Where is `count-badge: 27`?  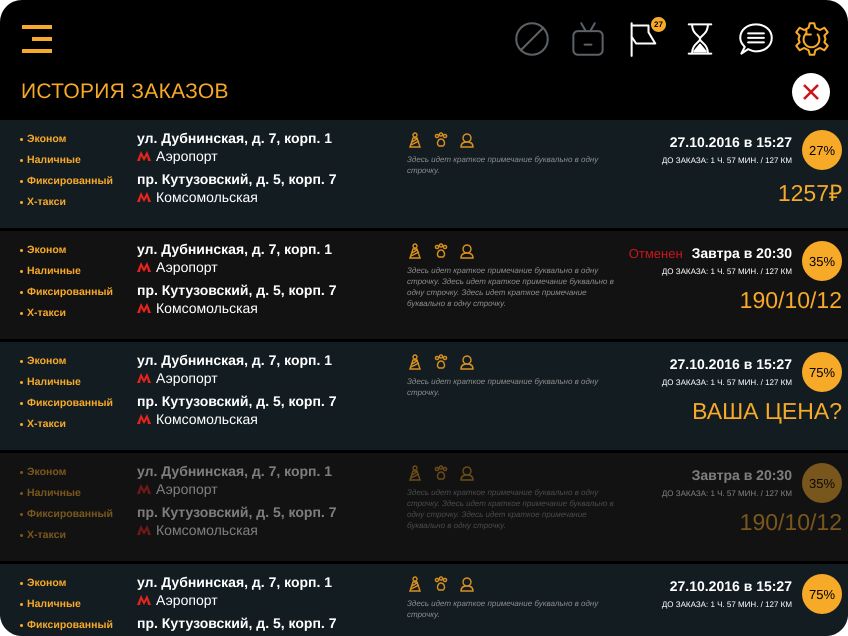 count-badge: 27 is located at coordinates (658, 24).